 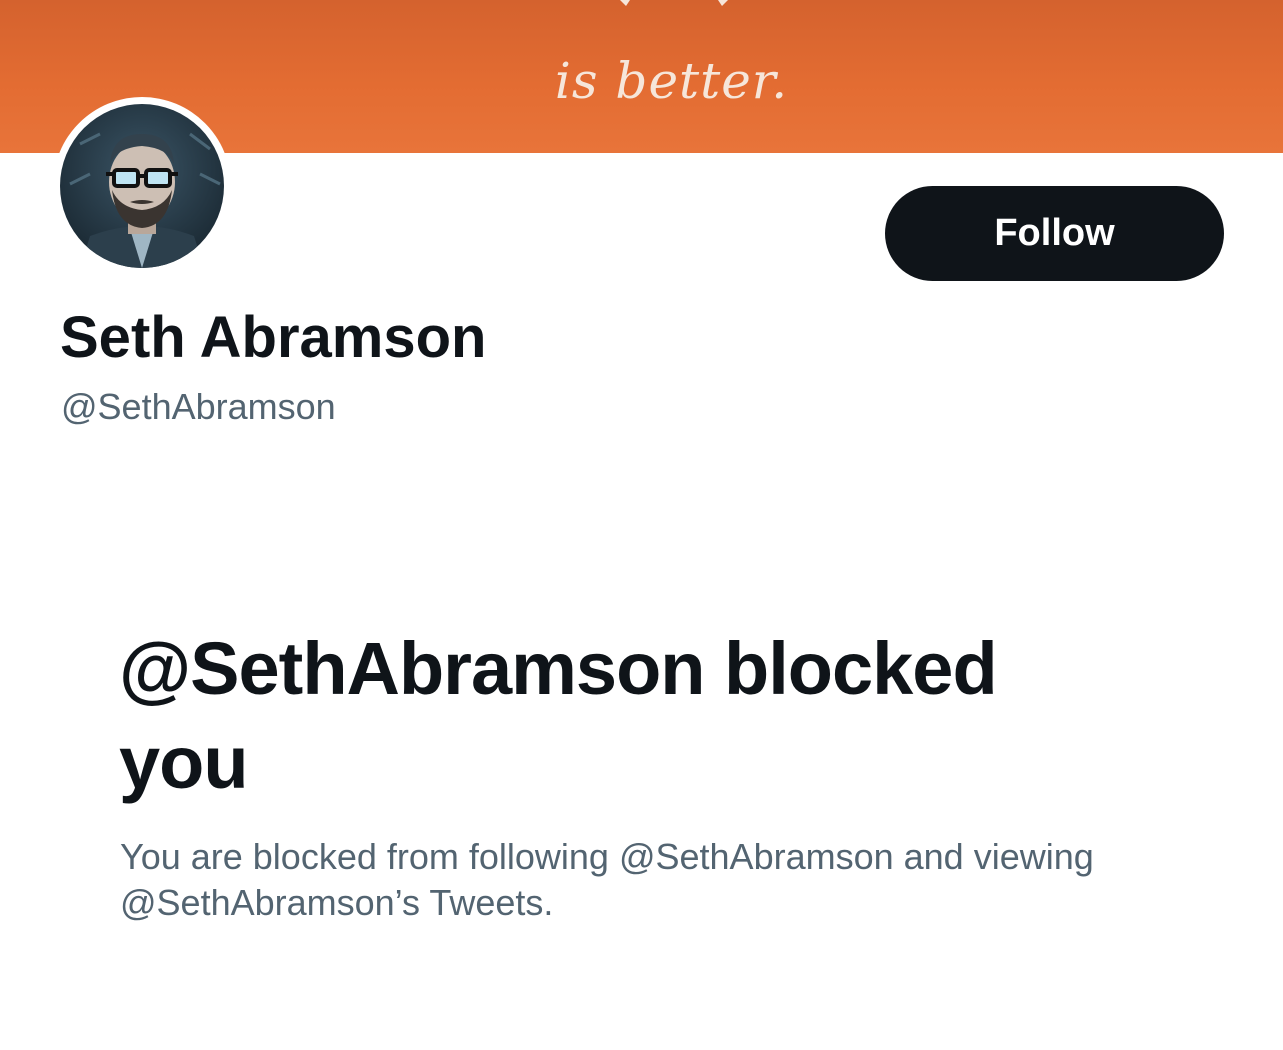 I want to click on blocked-notice-title: @SethAbramson blocked you, so click(x=558, y=715).